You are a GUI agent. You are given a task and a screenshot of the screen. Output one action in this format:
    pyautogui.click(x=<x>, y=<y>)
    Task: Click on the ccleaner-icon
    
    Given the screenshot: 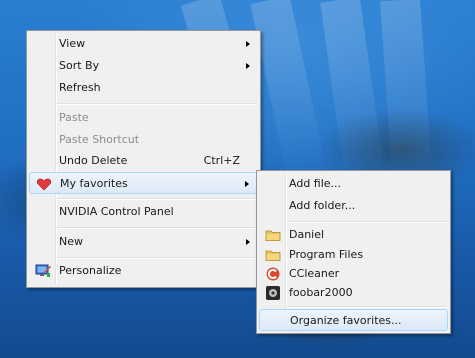 What is the action you would take?
    pyautogui.click(x=273, y=274)
    